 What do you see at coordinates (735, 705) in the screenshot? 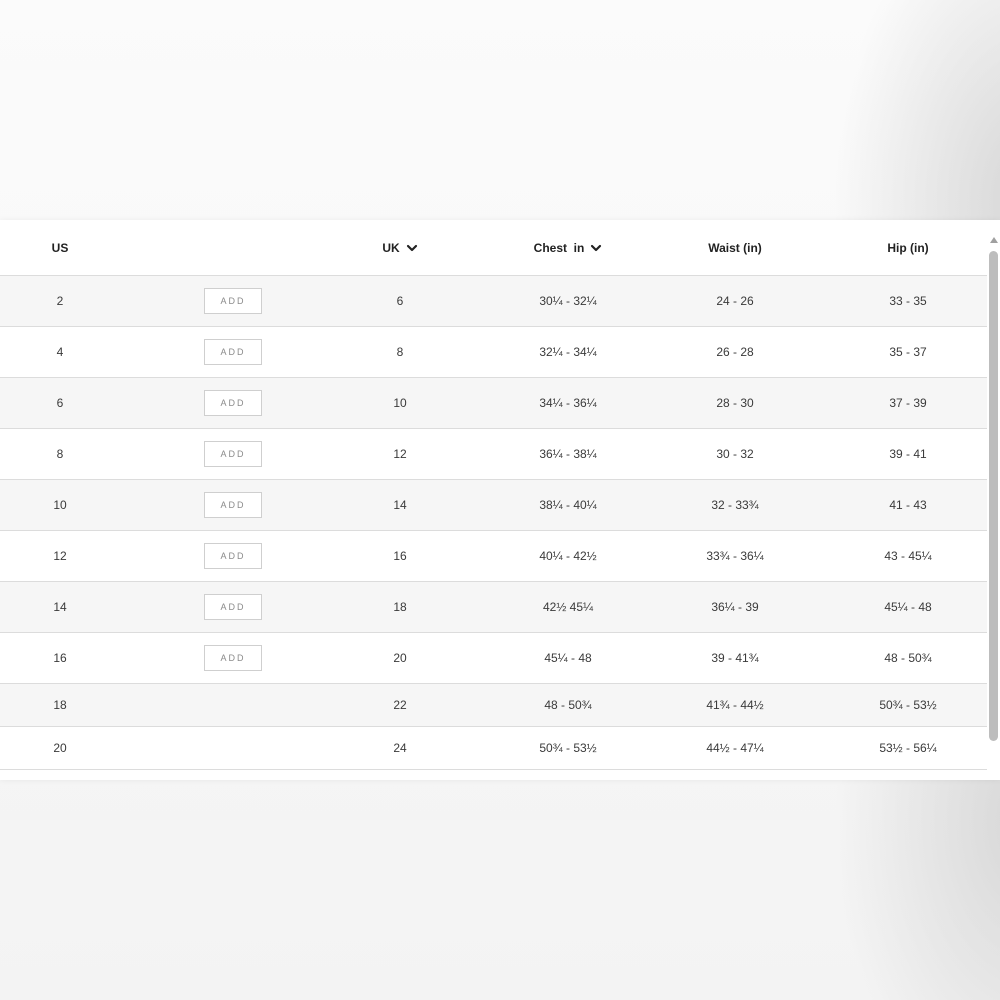
I see `cell-waist: 41¾ - 44½` at bounding box center [735, 705].